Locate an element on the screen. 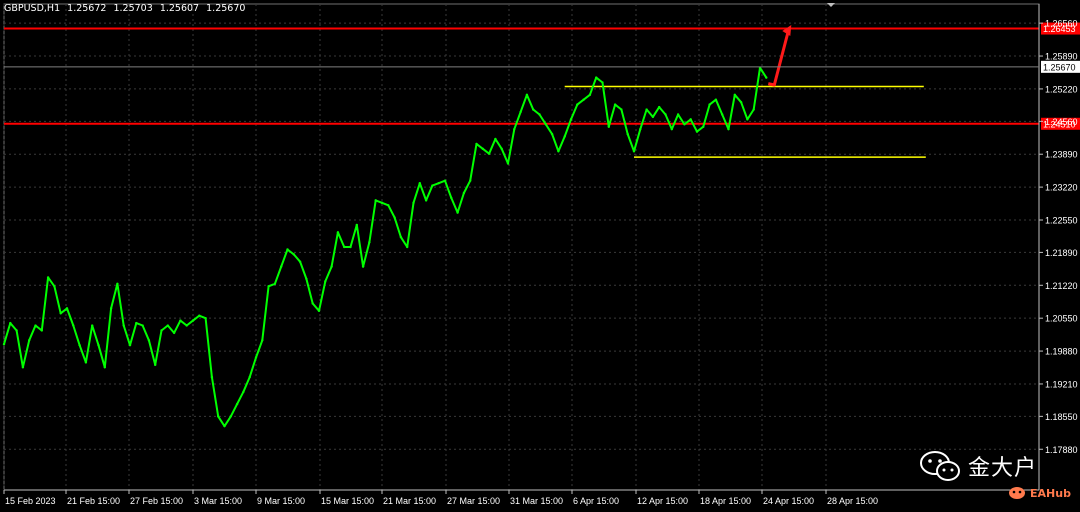  time-tick-label: 9 Mar 15:00 is located at coordinates (281, 501).